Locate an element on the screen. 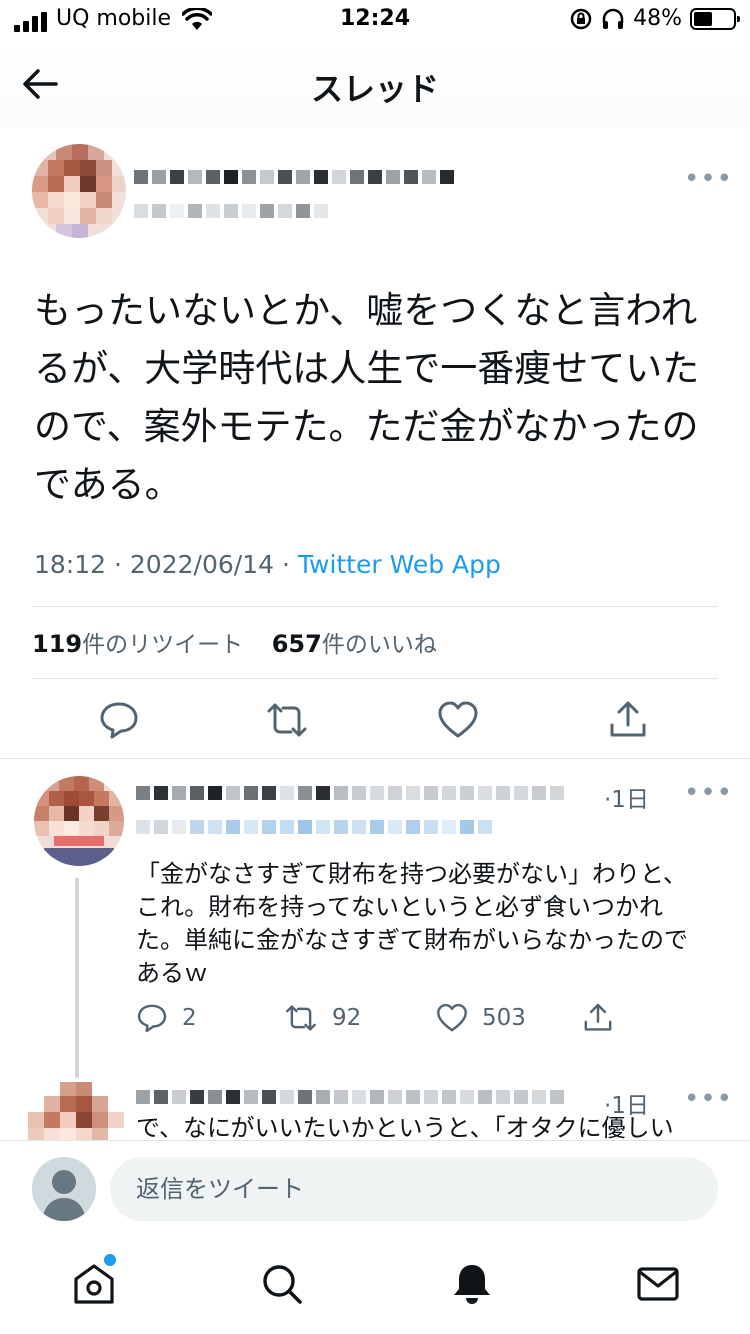 This screenshot has width=750, height=1334. battery-icon is located at coordinates (715, 18).